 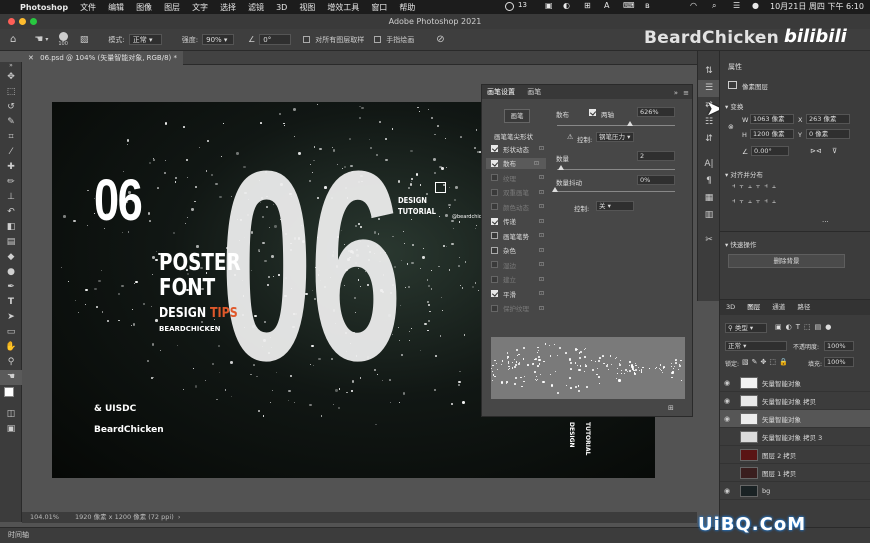 I want to click on menu-image: 图像, so click(x=144, y=7).